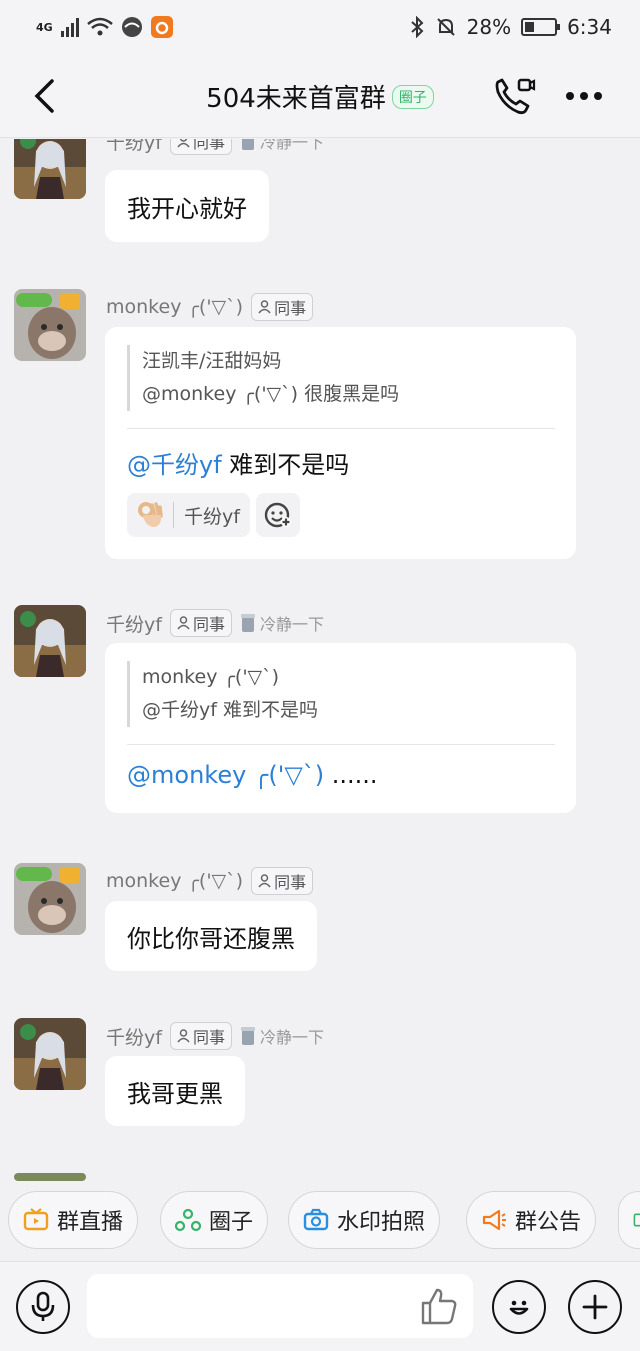  I want to click on add-reaction-button, so click(277, 515).